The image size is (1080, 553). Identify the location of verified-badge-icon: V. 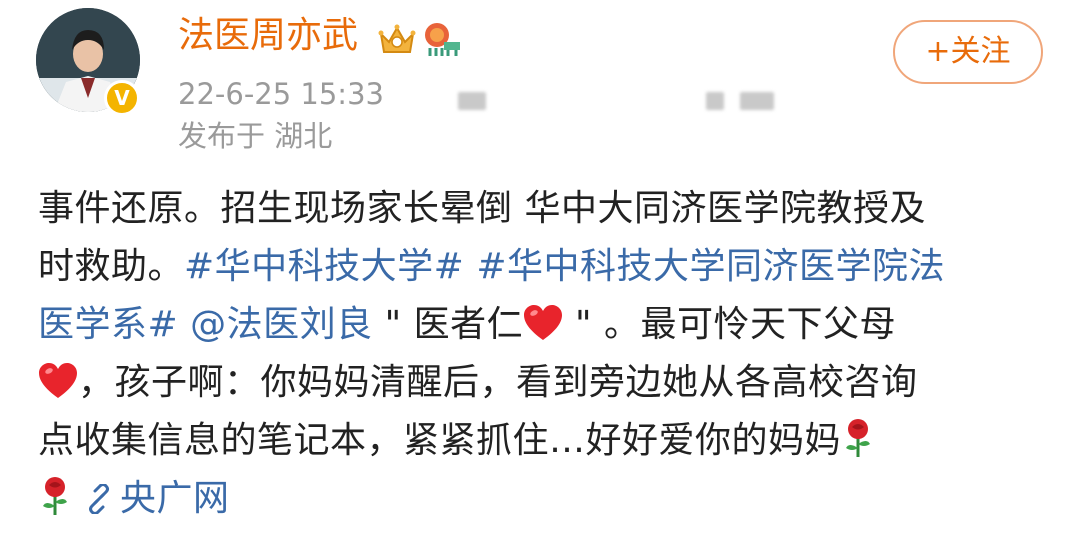
(122, 98).